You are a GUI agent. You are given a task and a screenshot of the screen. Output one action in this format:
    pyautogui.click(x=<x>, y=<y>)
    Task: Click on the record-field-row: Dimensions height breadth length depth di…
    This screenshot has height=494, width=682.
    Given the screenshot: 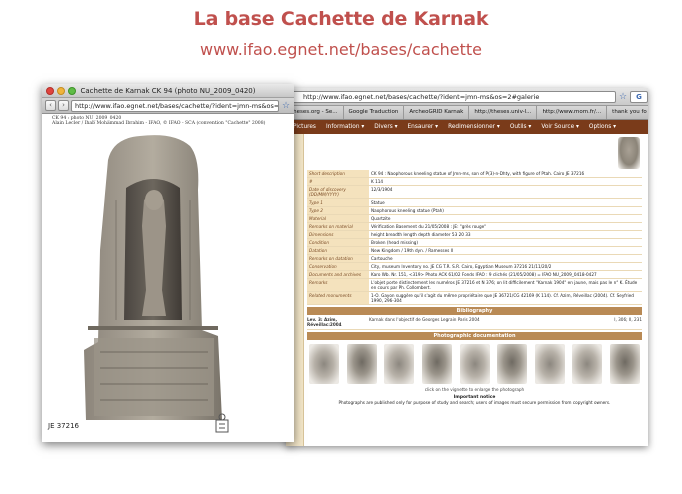 What is the action you would take?
    pyautogui.click(x=474, y=234)
    